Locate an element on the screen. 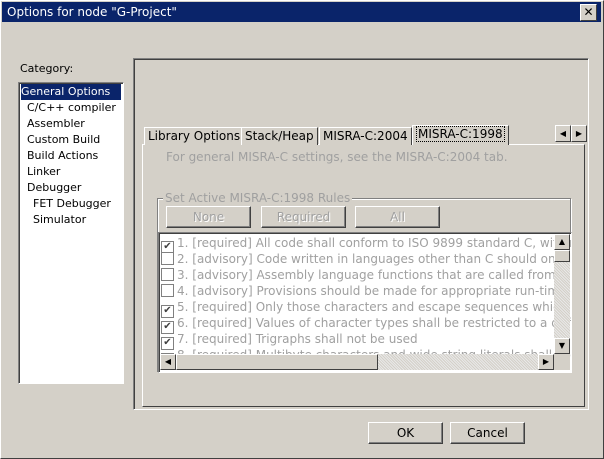 The width and height of the screenshot is (604, 459). scroll-down-button: ▼ is located at coordinates (562, 346).